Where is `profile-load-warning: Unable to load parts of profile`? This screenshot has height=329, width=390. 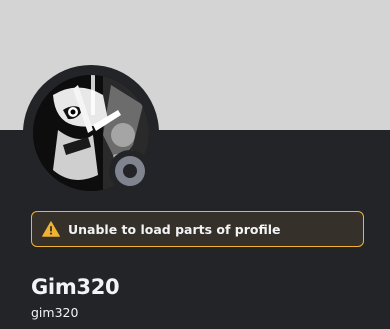
profile-load-warning: Unable to load parts of profile is located at coordinates (197, 229).